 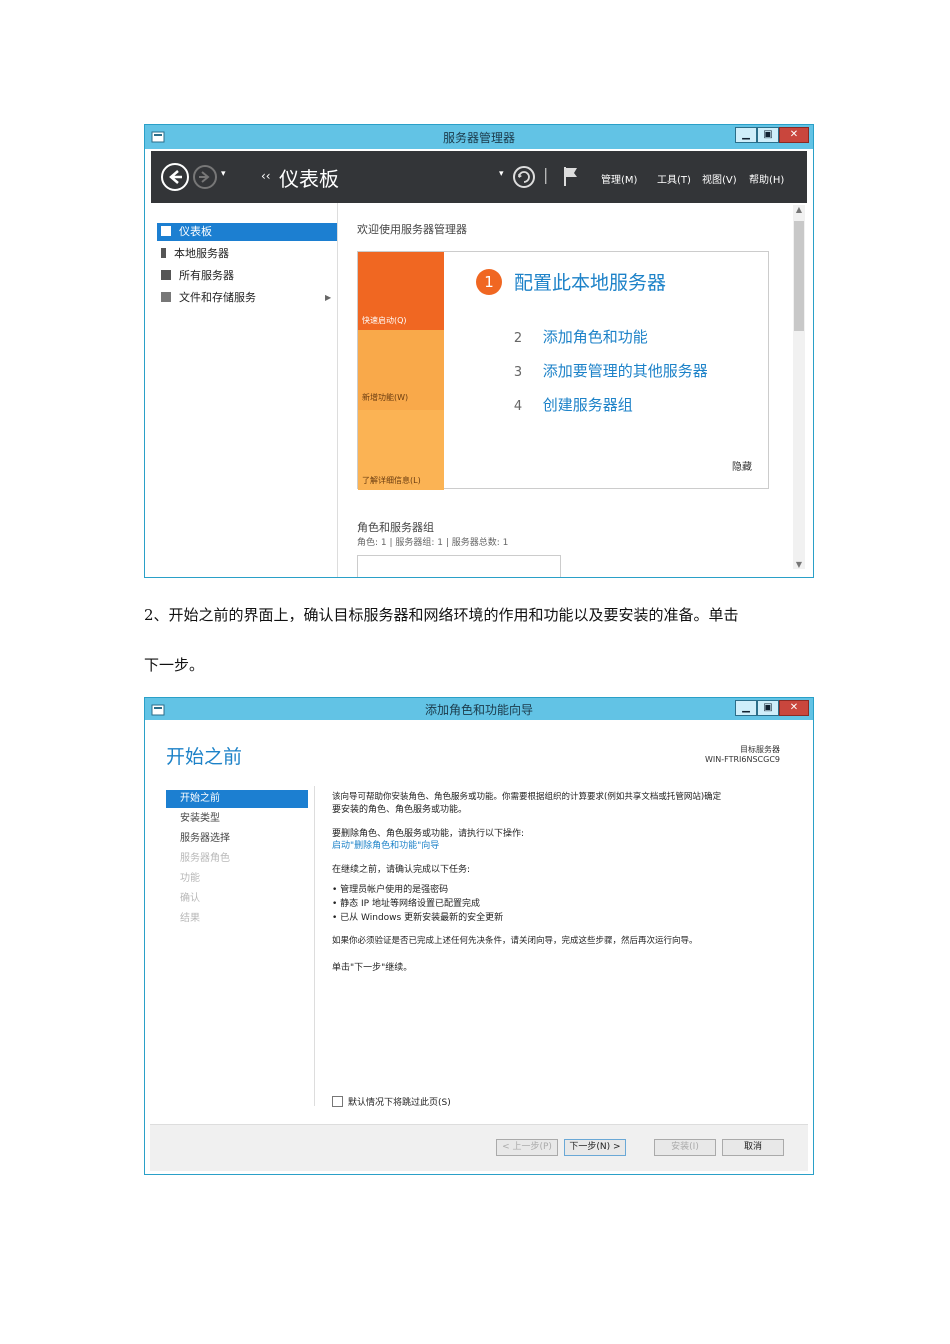 I want to click on before-continue-text: 在继续之前，请确认完成以下任务:, so click(x=401, y=870).